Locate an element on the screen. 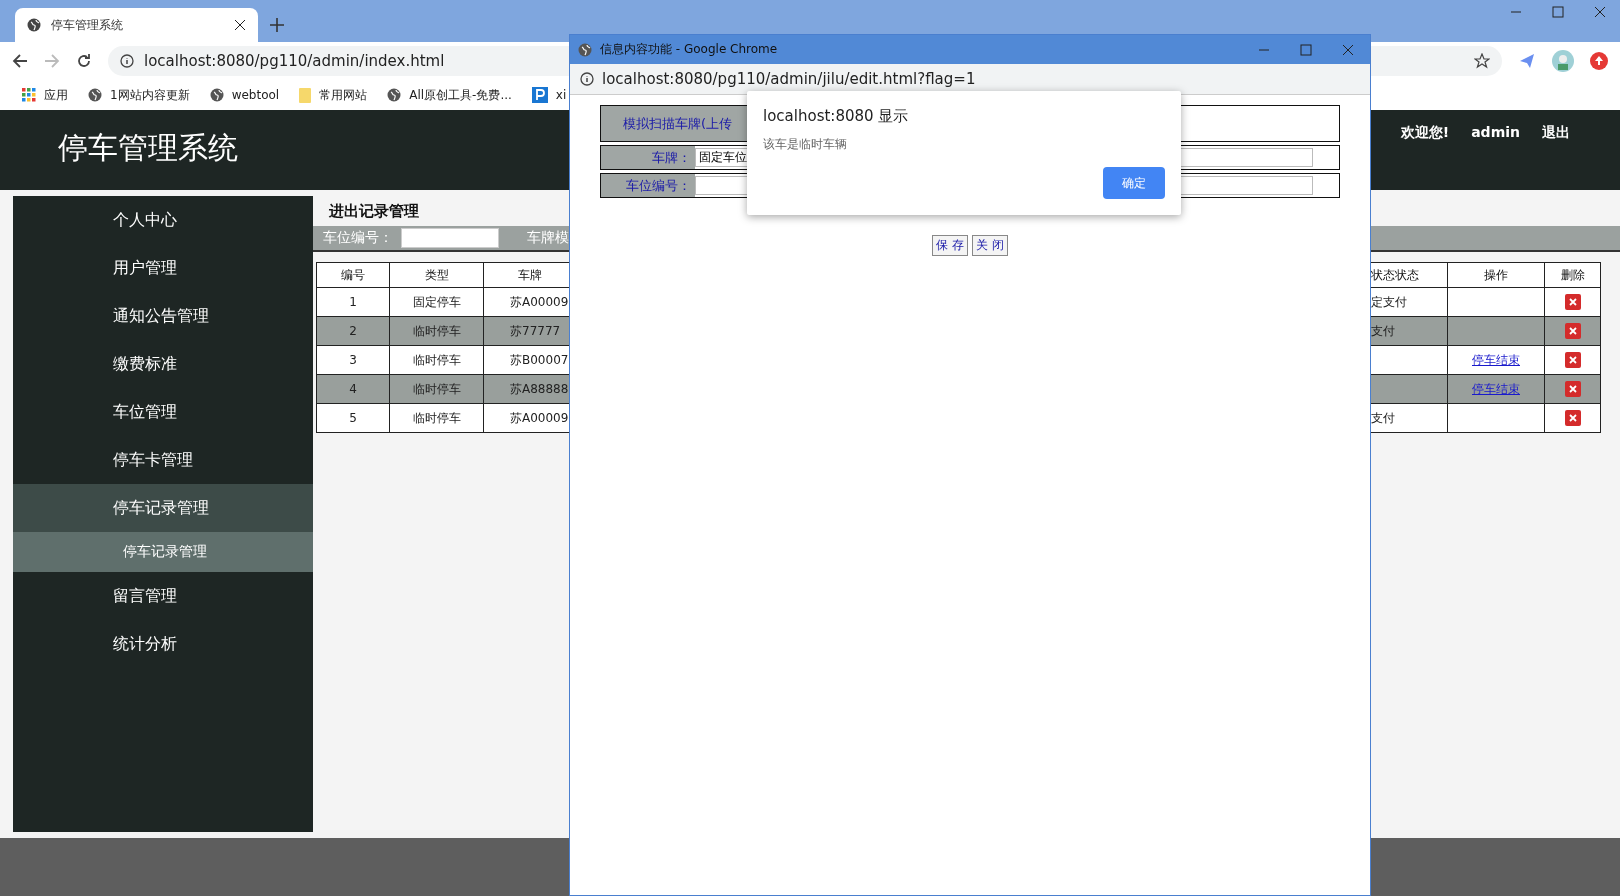 This screenshot has height=896, width=1620. ok-button: 确定 is located at coordinates (1134, 183).